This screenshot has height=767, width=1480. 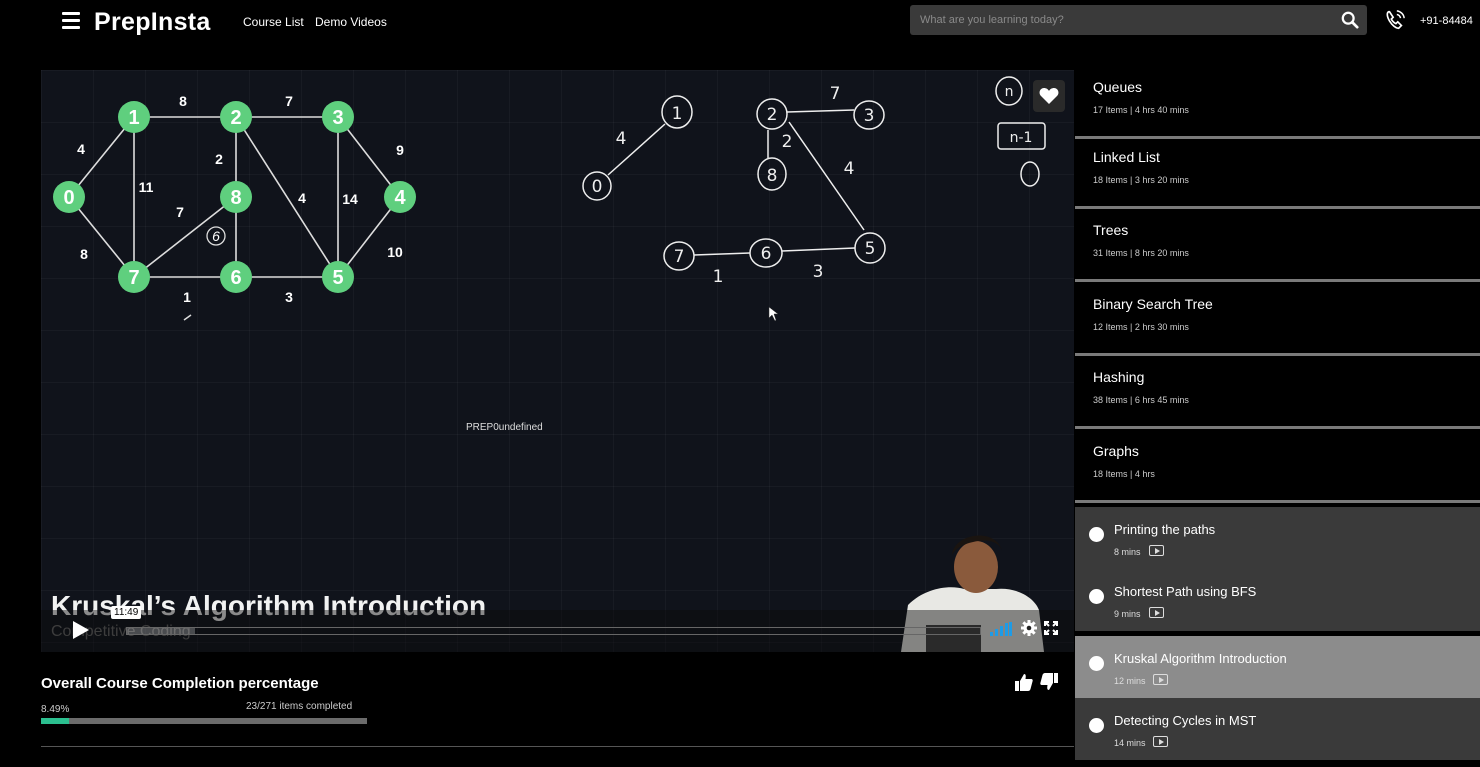 What do you see at coordinates (161, 631) in the screenshot?
I see `seek-progress` at bounding box center [161, 631].